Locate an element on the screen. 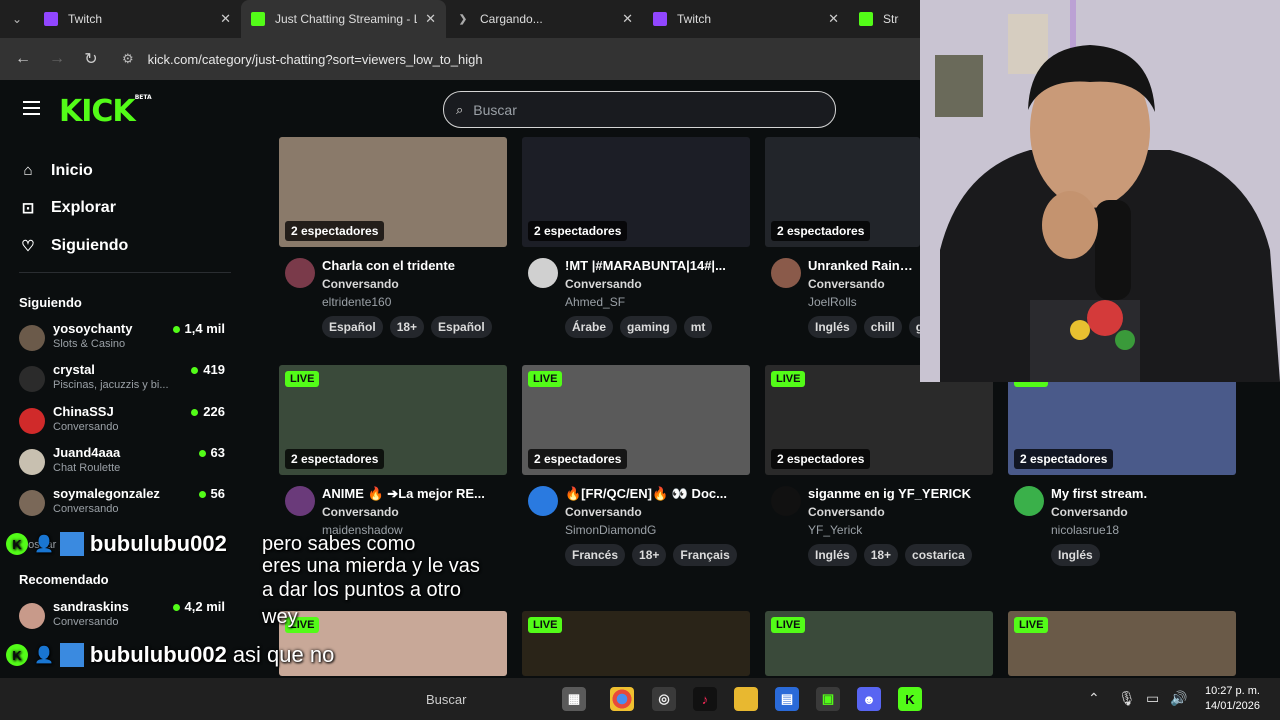  kick-logo: KICKBETA is located at coordinates (105, 111).